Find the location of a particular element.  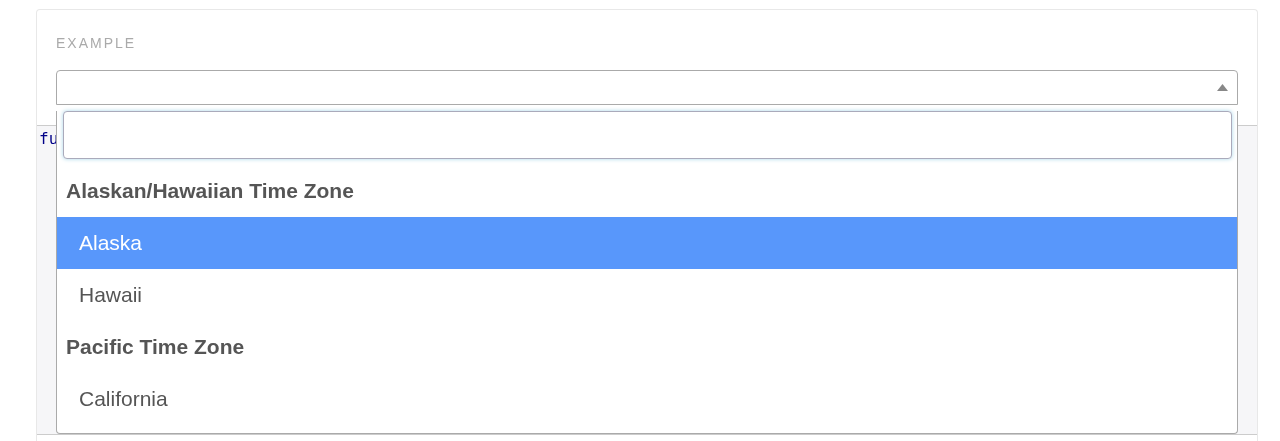

search-field is located at coordinates (647, 135).